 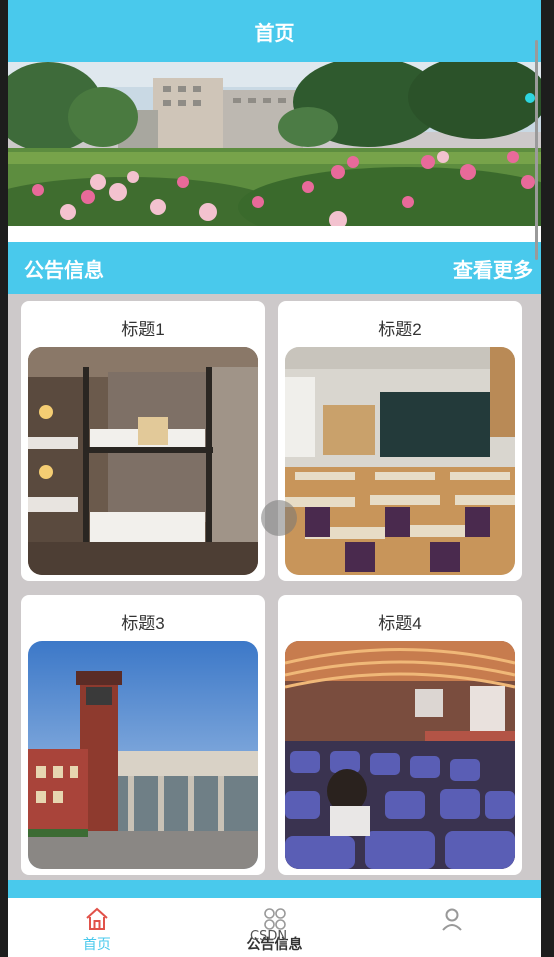 I want to click on card-title: 标题3, so click(x=143, y=623).